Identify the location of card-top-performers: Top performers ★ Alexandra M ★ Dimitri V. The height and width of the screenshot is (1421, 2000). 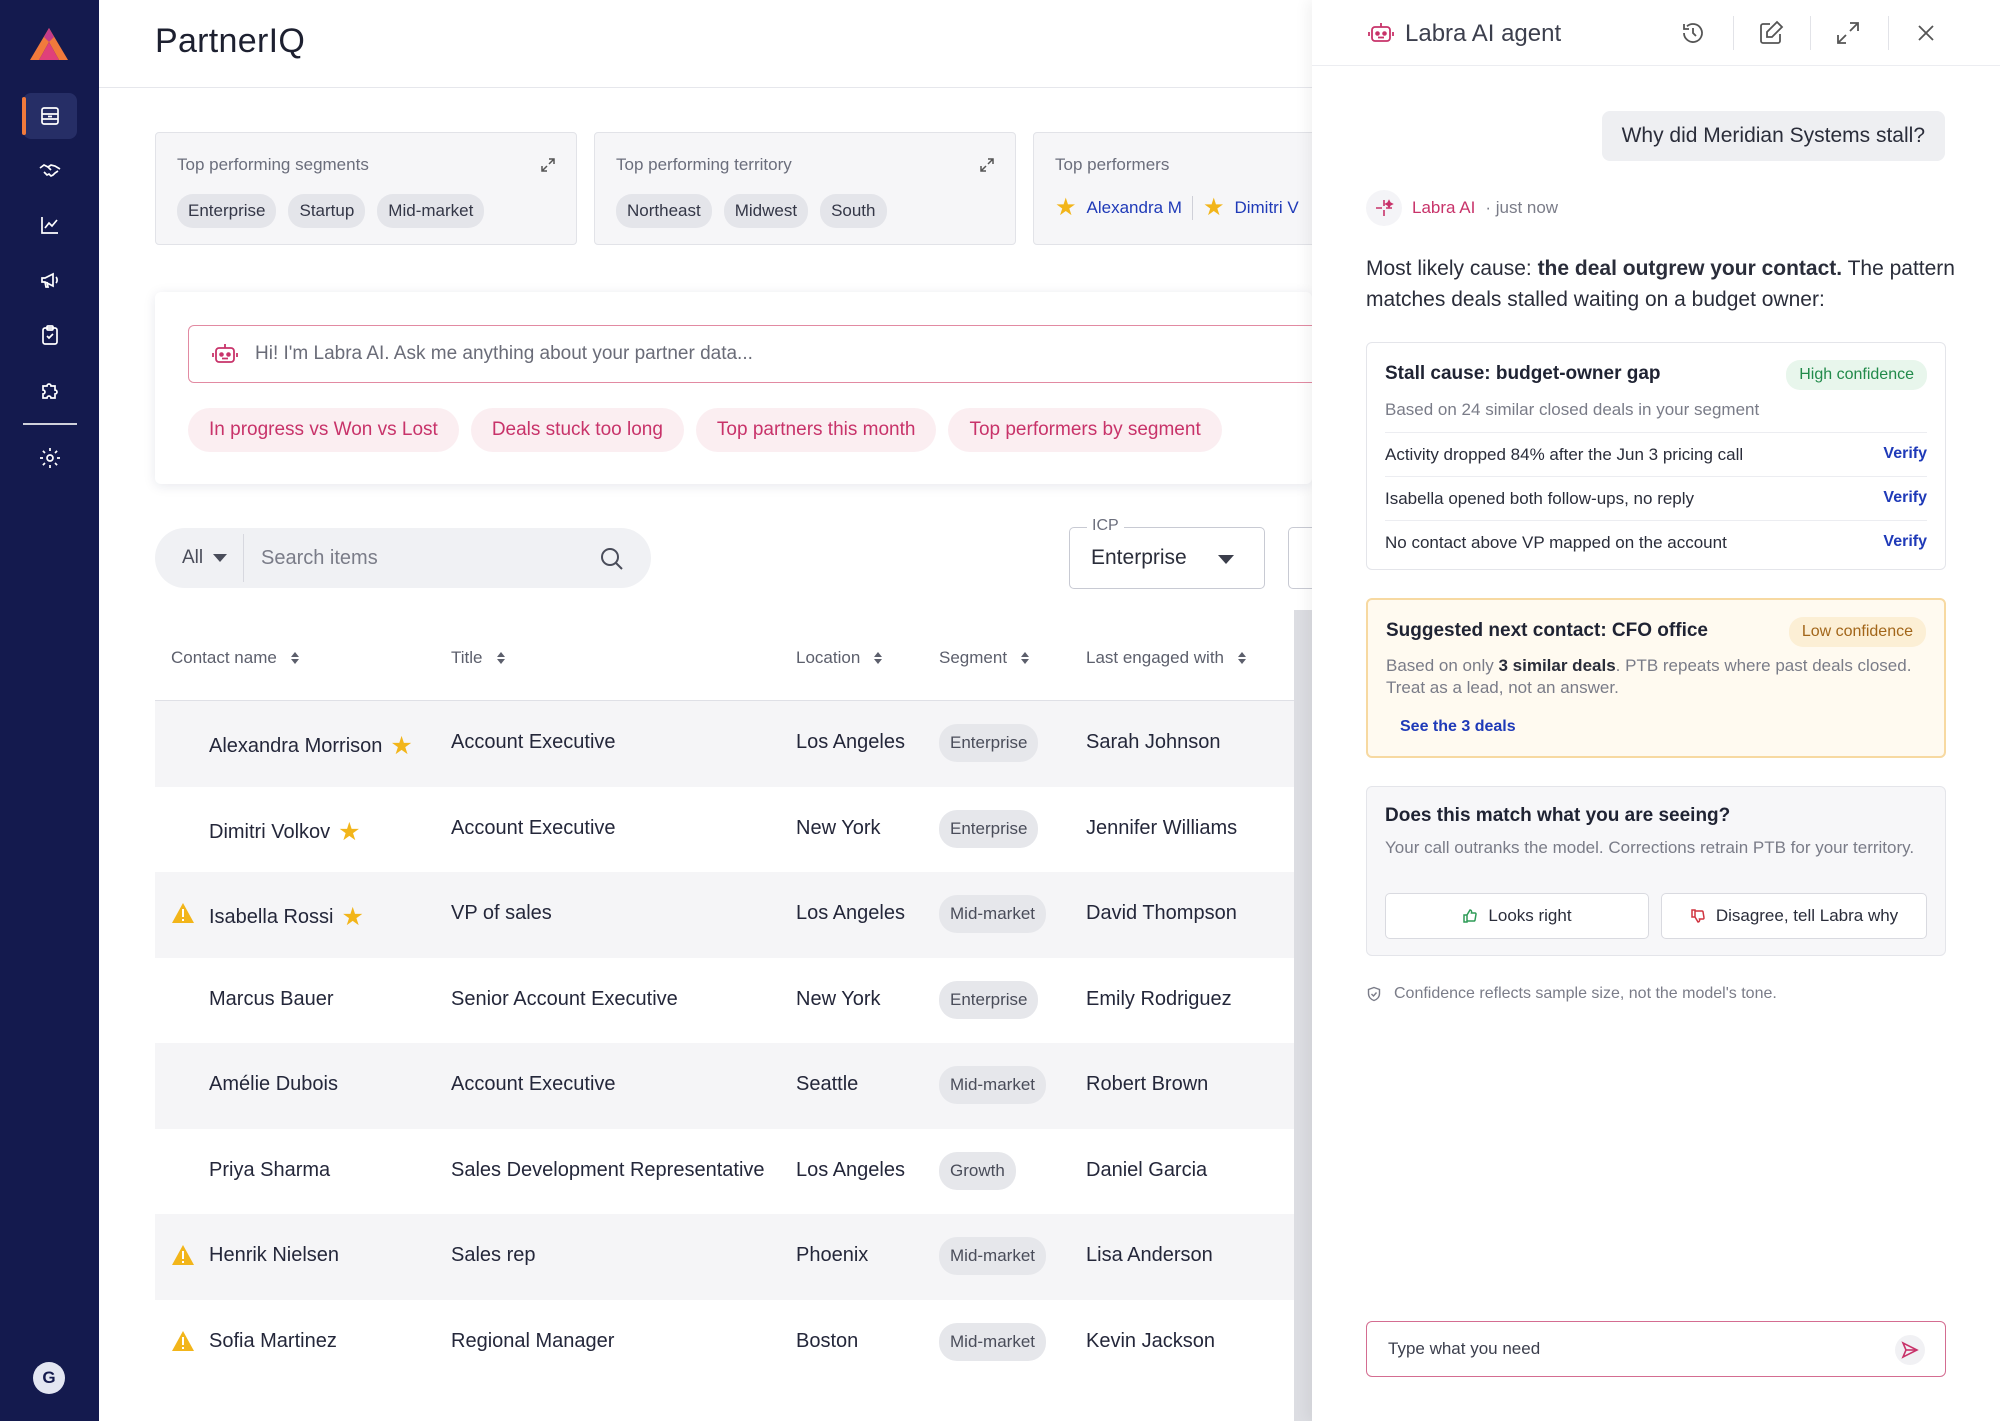
(1183, 188).